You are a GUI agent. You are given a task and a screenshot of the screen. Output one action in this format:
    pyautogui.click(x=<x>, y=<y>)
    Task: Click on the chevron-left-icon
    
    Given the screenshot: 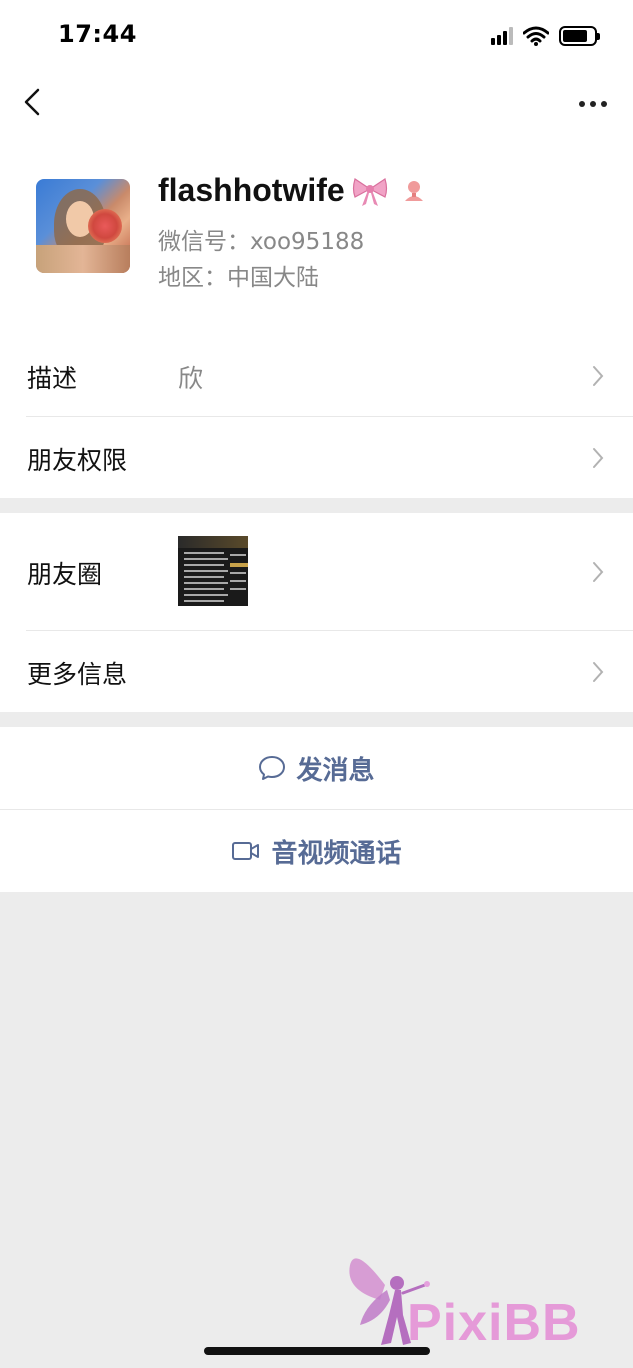 What is the action you would take?
    pyautogui.click(x=32, y=102)
    